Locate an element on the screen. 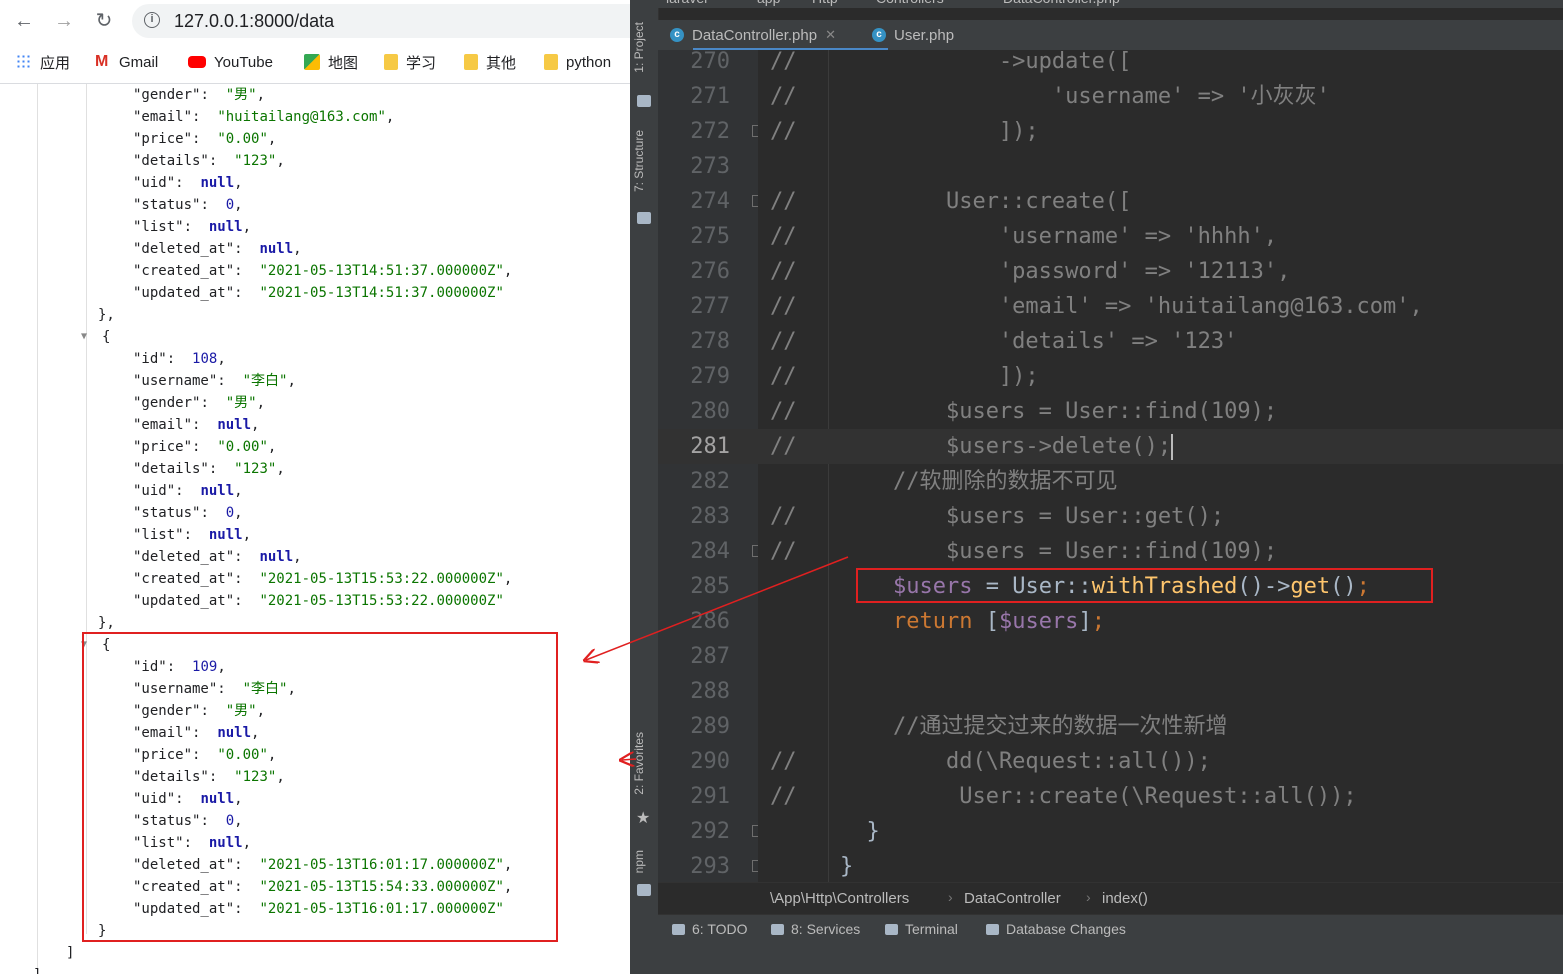 The height and width of the screenshot is (974, 1563). code-token: //通过提交过来的数据一次性新增 is located at coordinates (1034, 726).